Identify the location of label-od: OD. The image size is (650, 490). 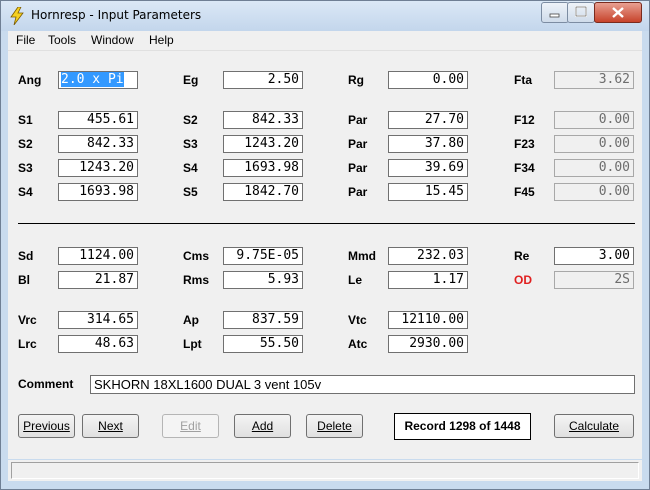
(523, 280).